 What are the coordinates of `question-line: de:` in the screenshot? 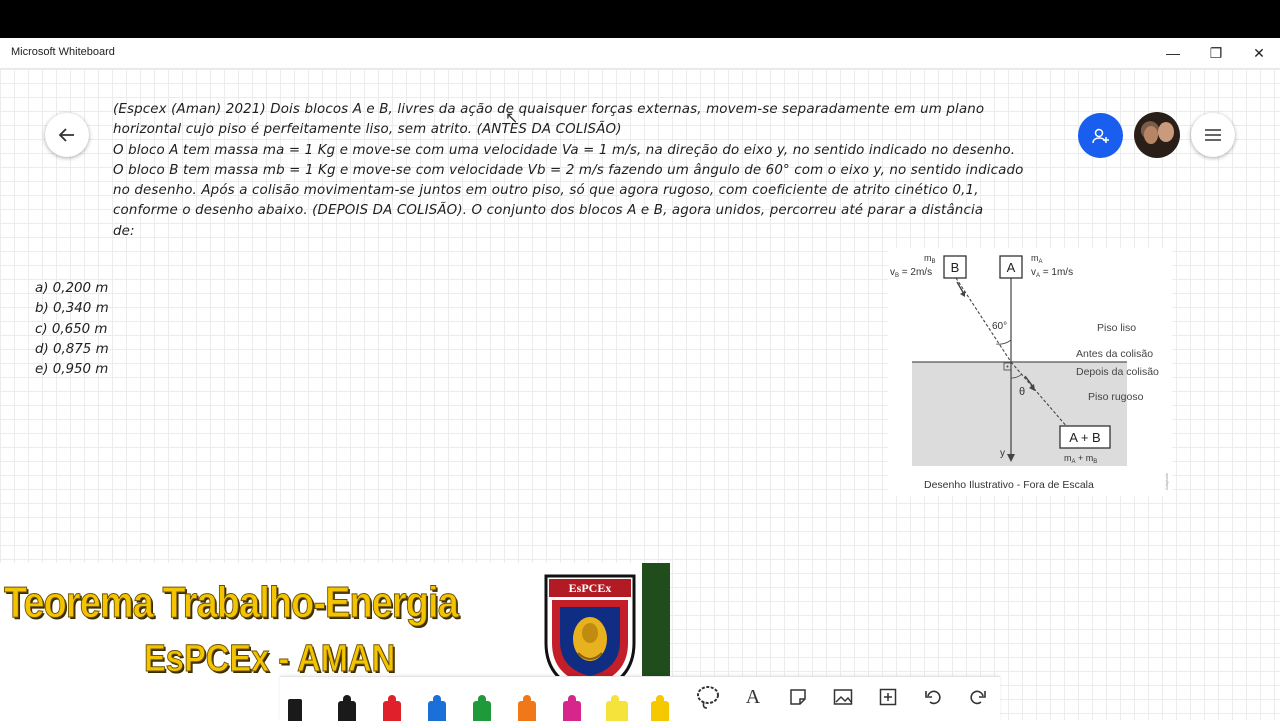 It's located at (124, 231).